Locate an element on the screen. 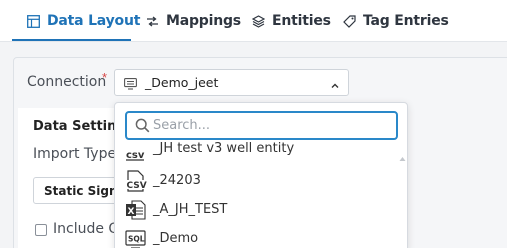 The height and width of the screenshot is (248, 507). tab-label: Data Layout is located at coordinates (94, 21).